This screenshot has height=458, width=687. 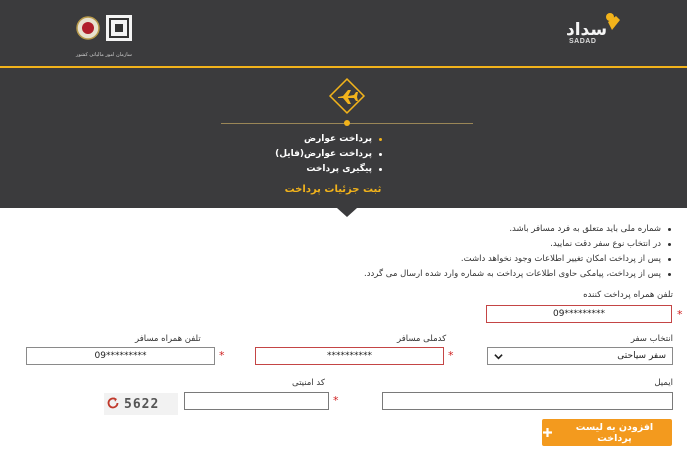 What do you see at coordinates (651, 339) in the screenshot?
I see `travel-type-label: انتخاب سفر` at bounding box center [651, 339].